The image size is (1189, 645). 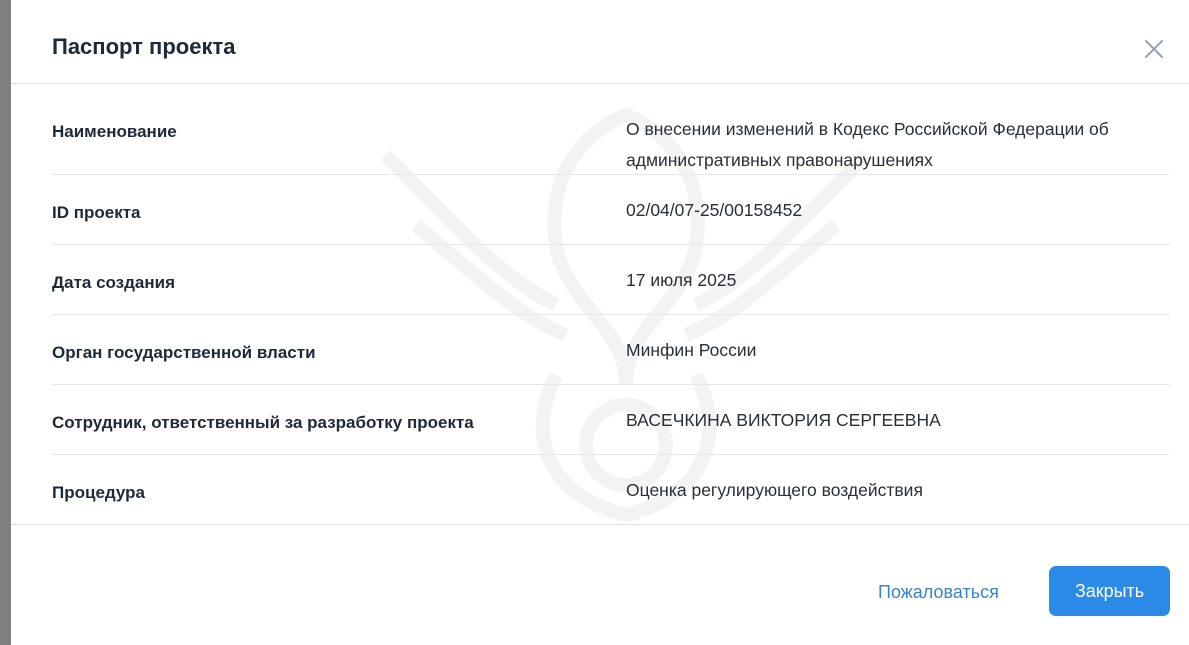 I want to click on row-value: ВАСЕЧКИНА ВИКТОРИЯ СЕРГЕЕВНА, so click(x=783, y=420).